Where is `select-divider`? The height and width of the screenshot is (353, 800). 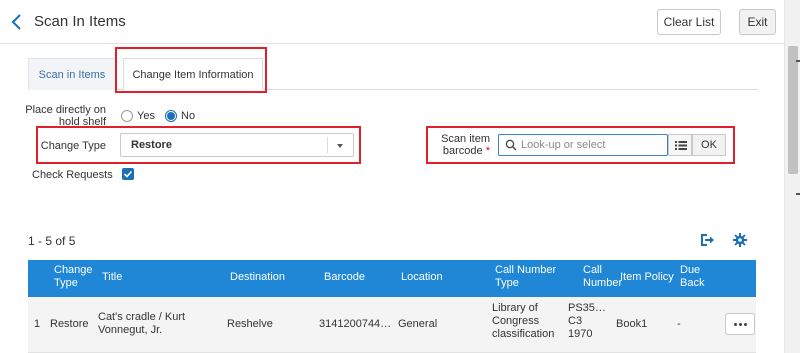 select-divider is located at coordinates (327, 145).